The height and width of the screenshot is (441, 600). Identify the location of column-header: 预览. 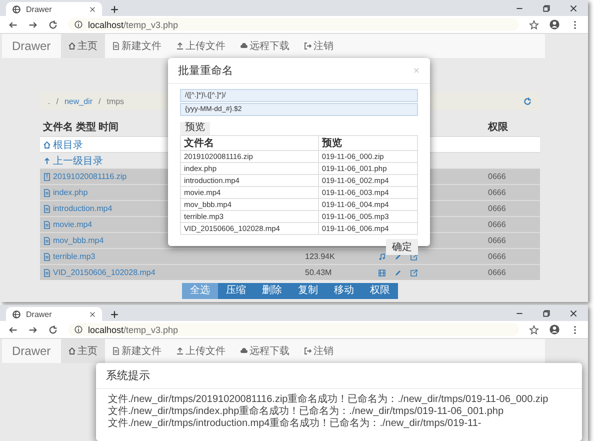
(368, 143).